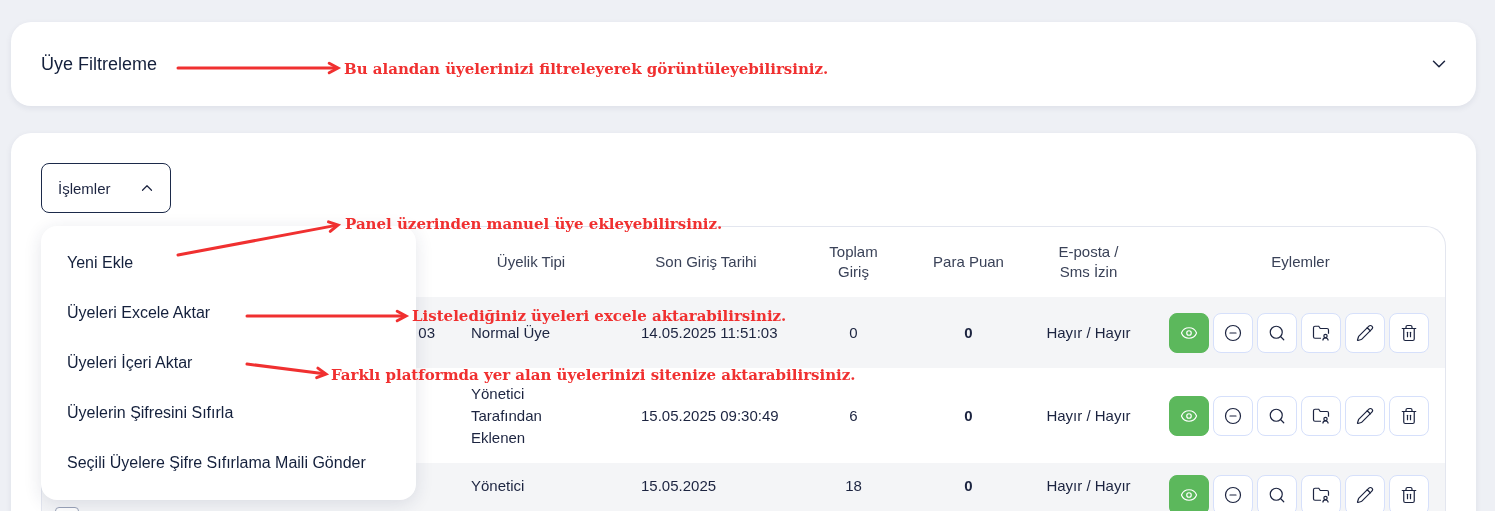 This screenshot has width=1495, height=511. What do you see at coordinates (123, 363) in the screenshot?
I see `menu-item: Üyeleri İçeri Aktar` at bounding box center [123, 363].